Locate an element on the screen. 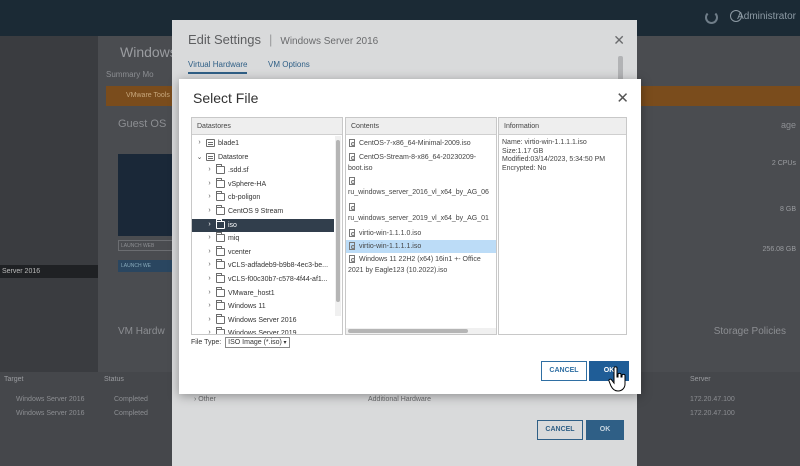  datastores-scrollbar is located at coordinates (338, 226).